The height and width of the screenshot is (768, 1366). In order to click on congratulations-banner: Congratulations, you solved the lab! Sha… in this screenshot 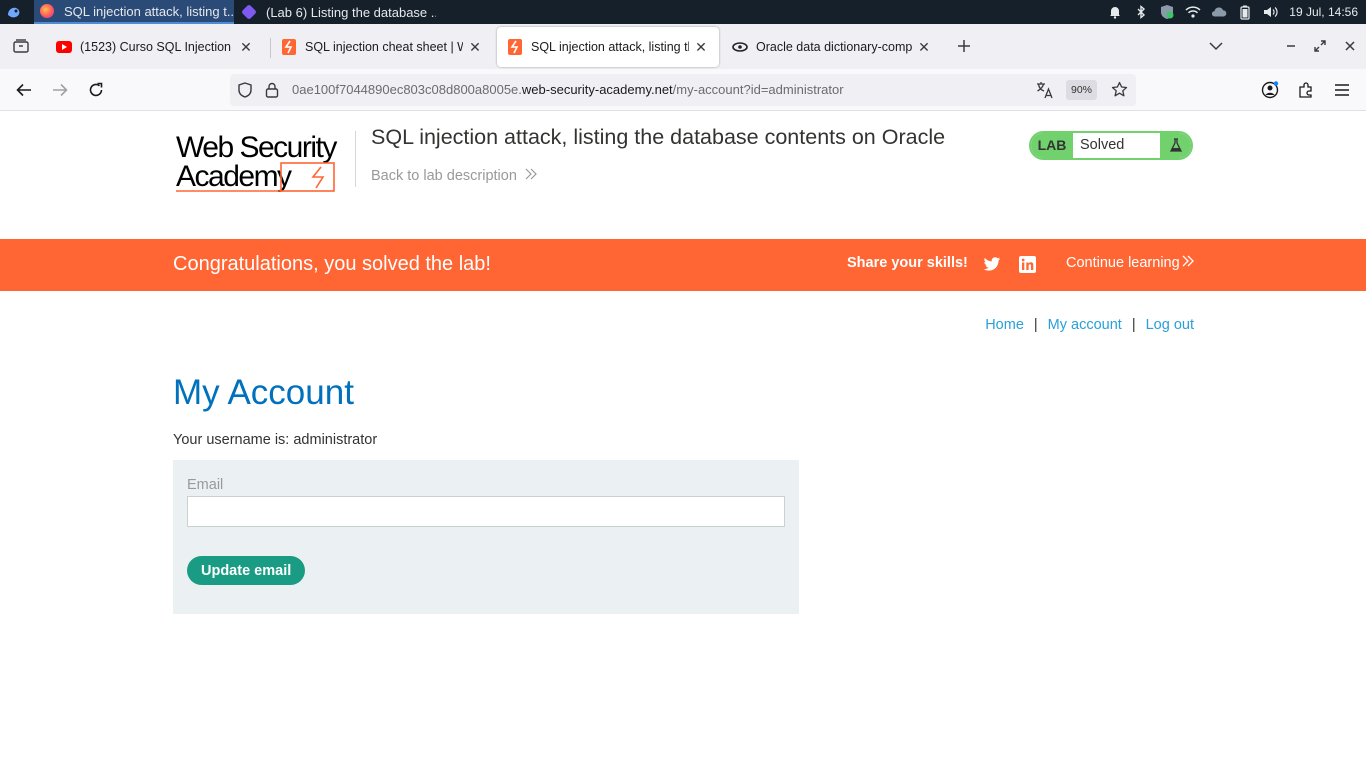, I will do `click(683, 265)`.